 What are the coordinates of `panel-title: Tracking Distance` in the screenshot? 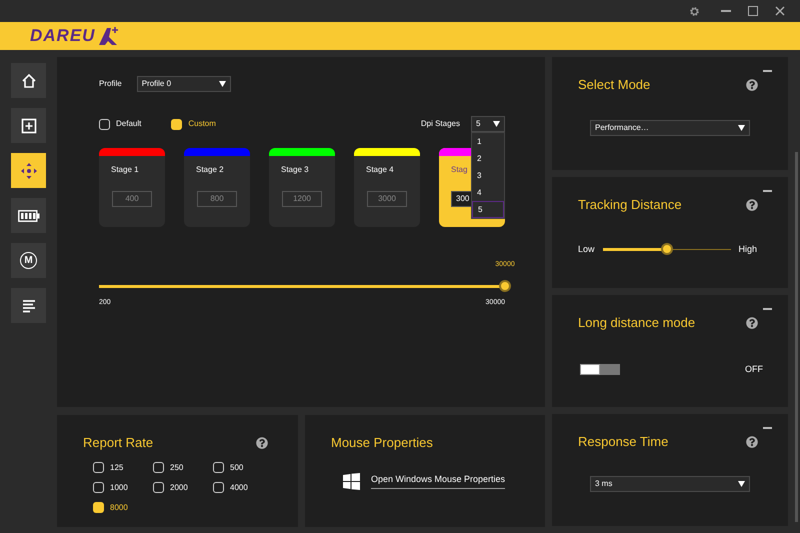 It's located at (630, 205).